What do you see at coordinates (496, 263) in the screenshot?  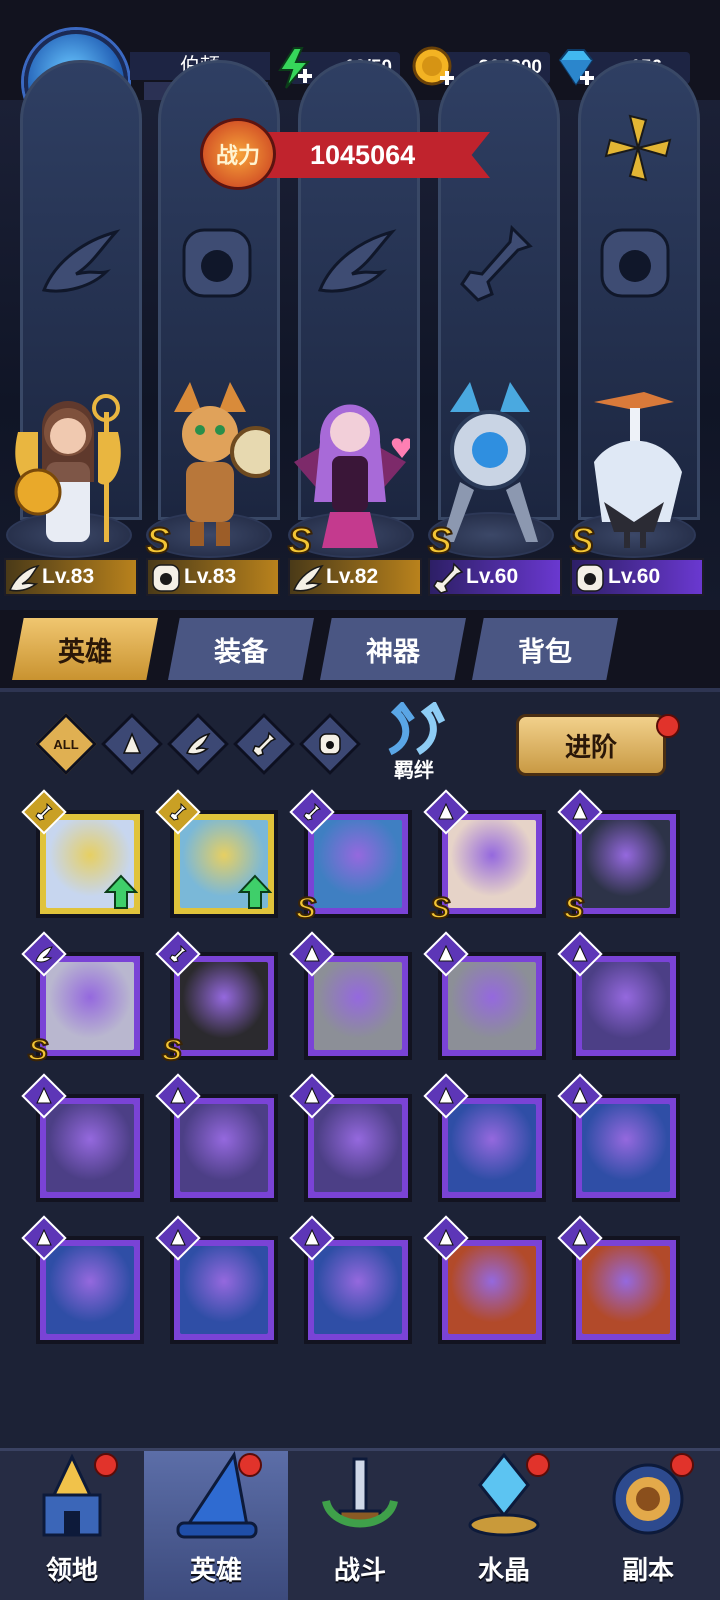 I see `wrench-emblem-icon` at bounding box center [496, 263].